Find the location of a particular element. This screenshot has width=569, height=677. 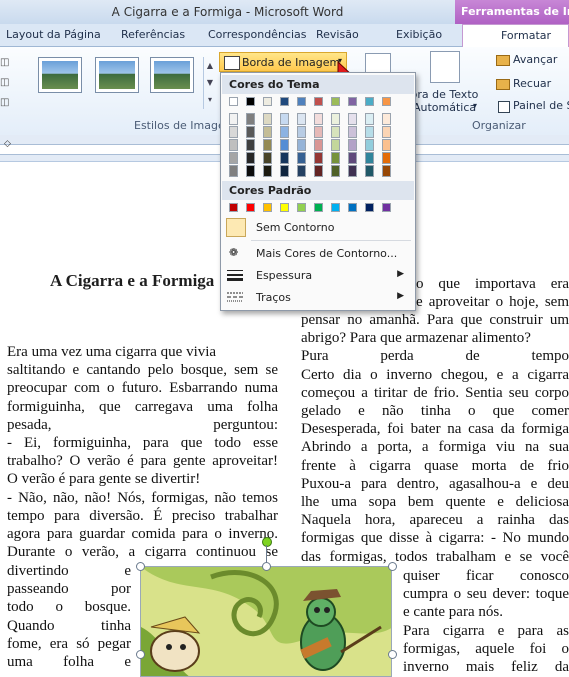

tab-page-layout: Layout da Página is located at coordinates (53, 34).